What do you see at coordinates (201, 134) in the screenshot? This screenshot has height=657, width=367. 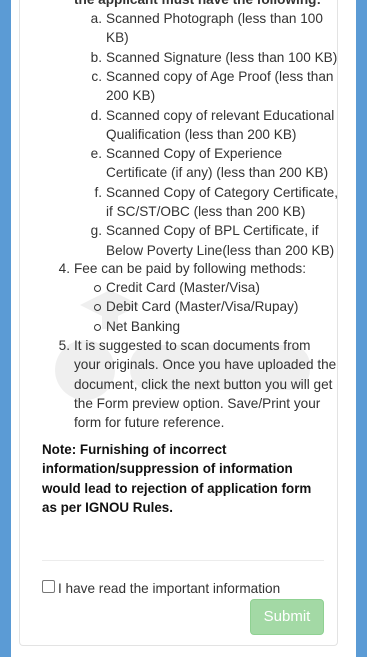 I see `requirement-item-text: Qualification (less than 200 KB)` at bounding box center [201, 134].